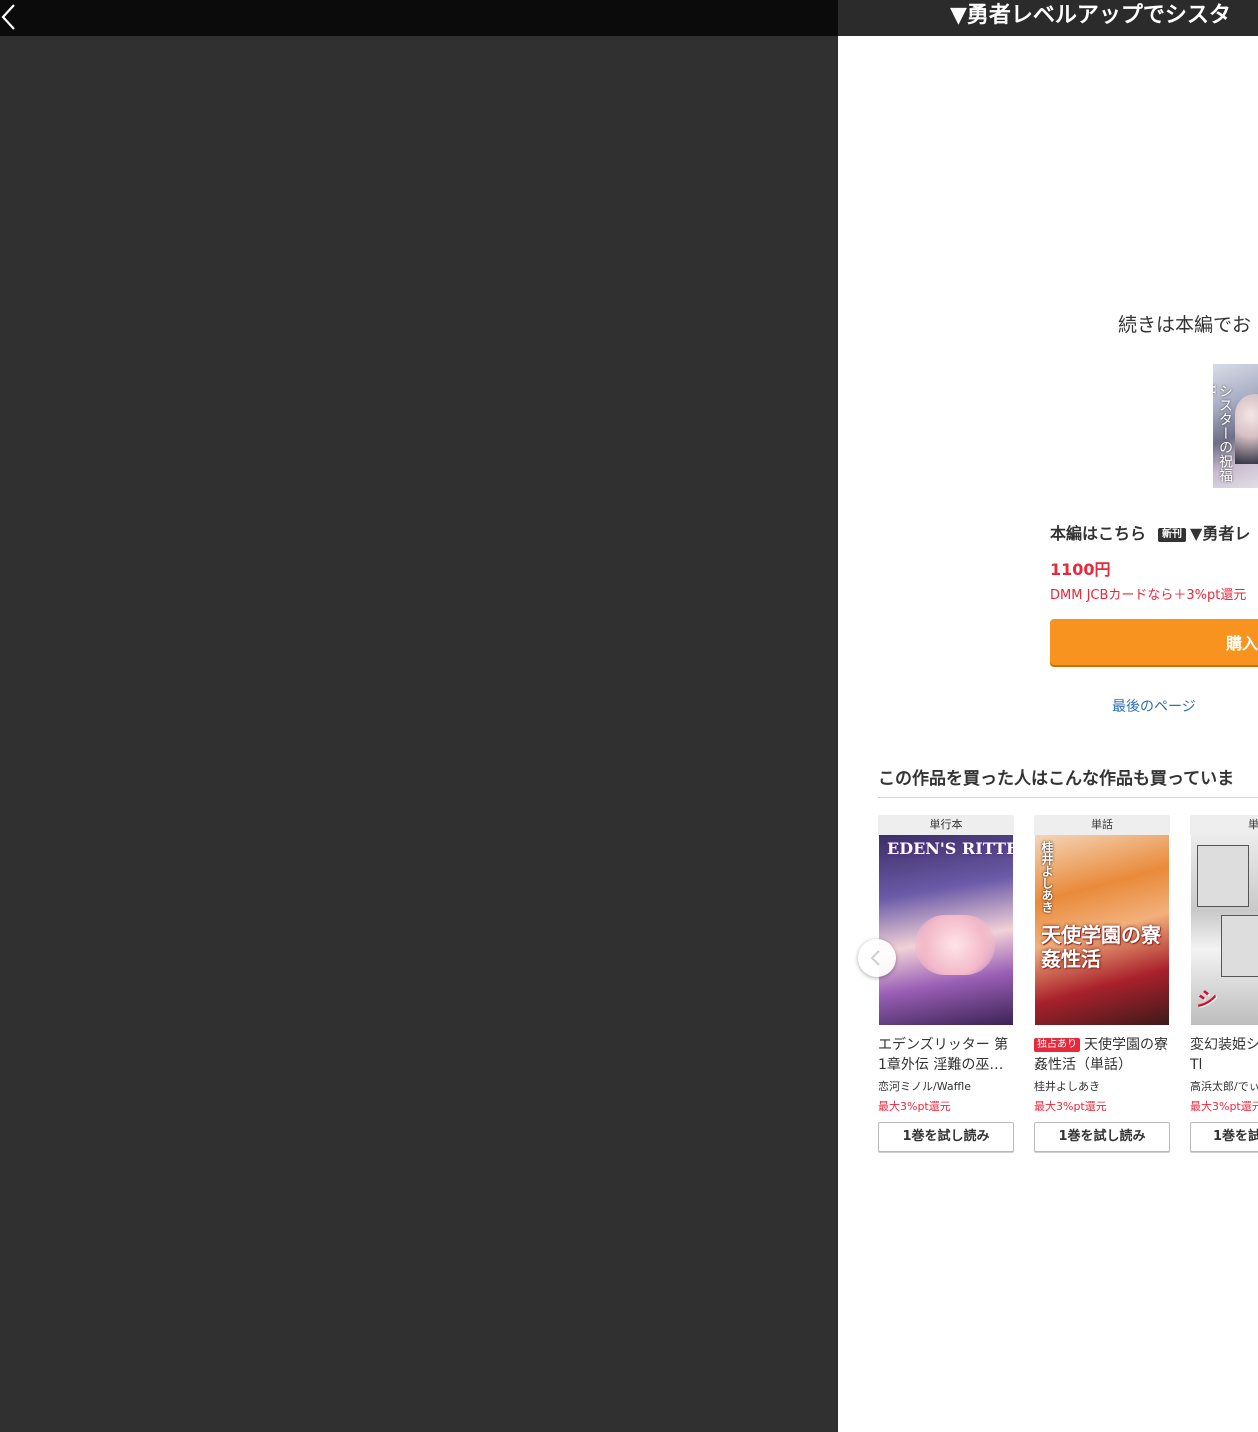  Describe the element at coordinates (950, 848) in the screenshot. I see `cover-logo: EDEN'S RITTER` at that location.